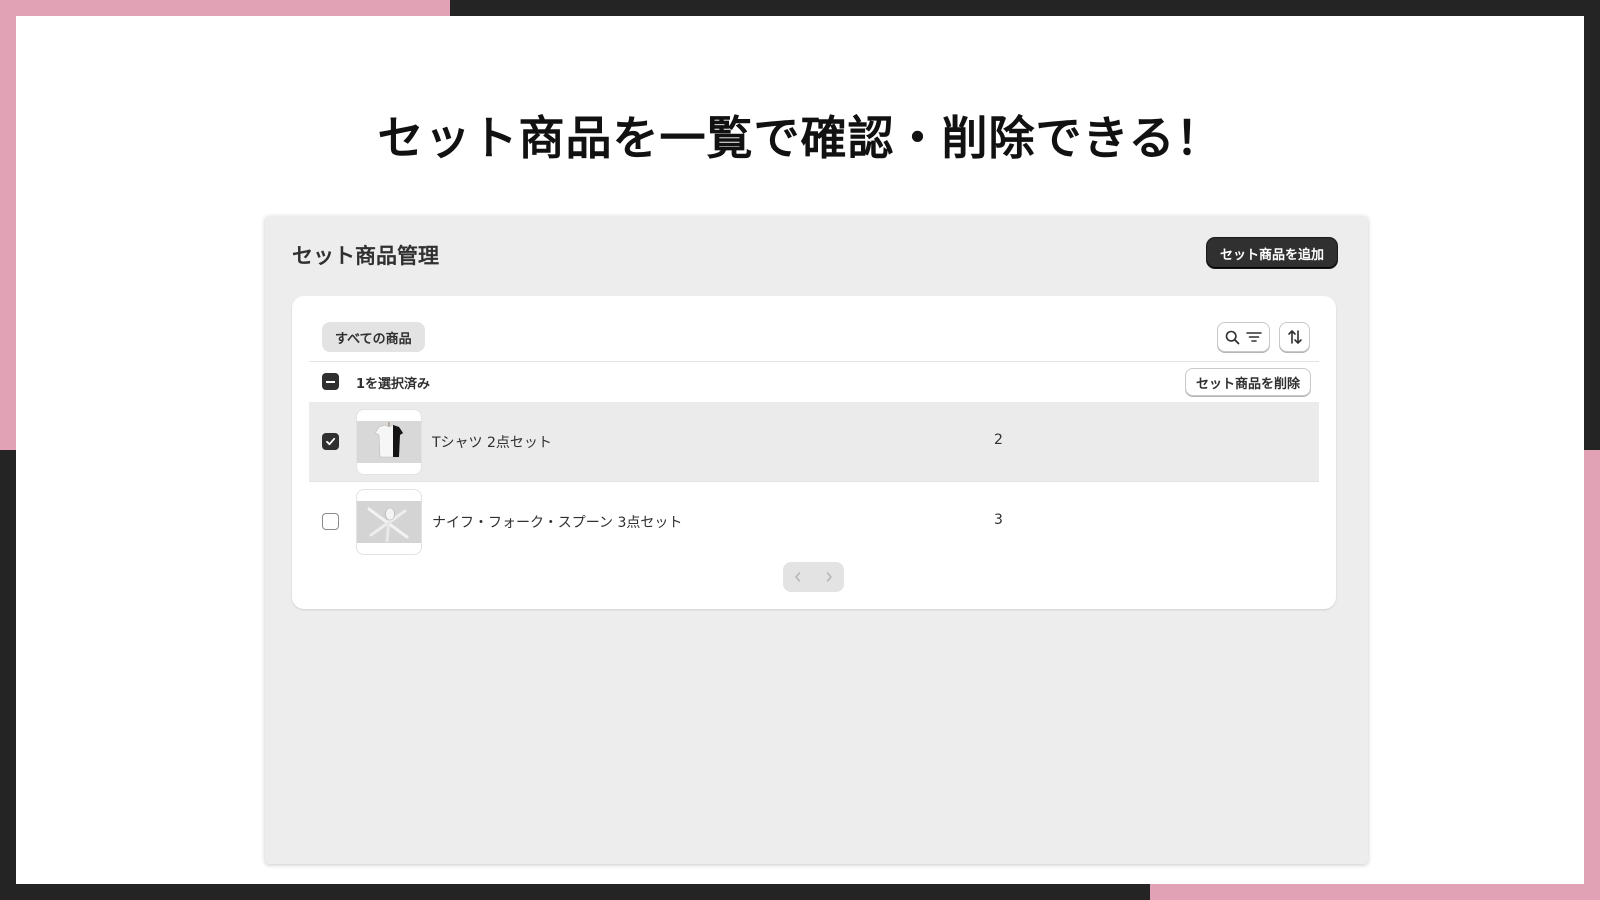 This screenshot has height=900, width=1600. I want to click on bulk-action-bar: 1を選択済み セット商品を削除, so click(814, 382).